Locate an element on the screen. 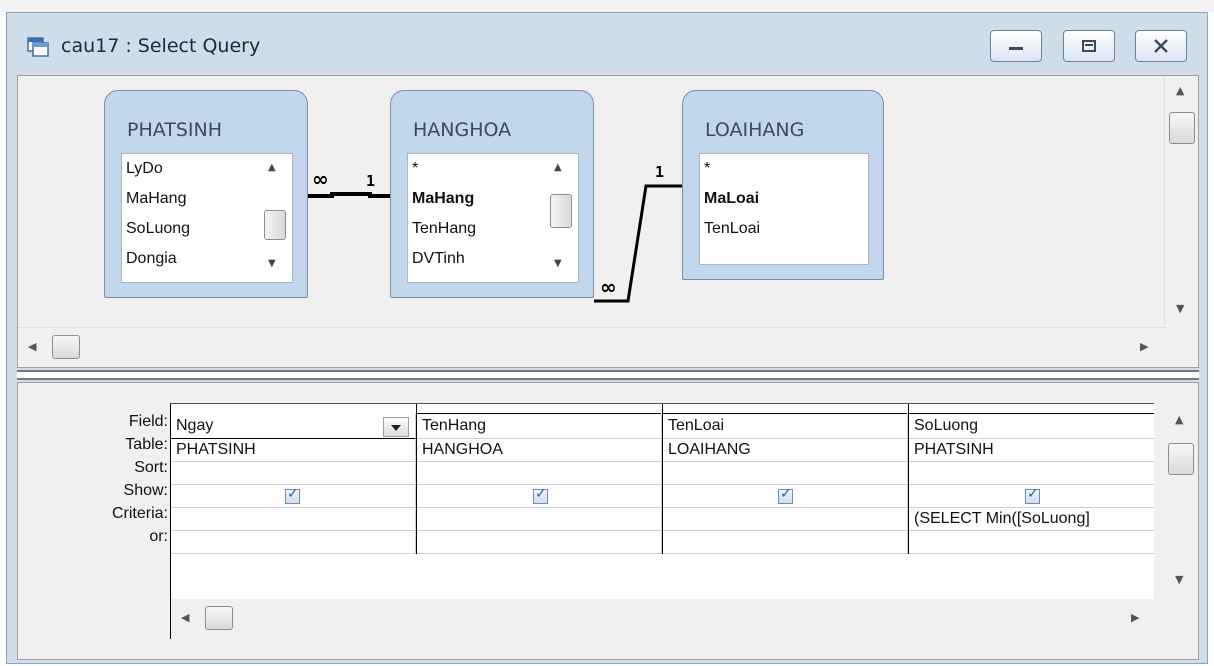 This screenshot has height=666, width=1214. restore-icon is located at coordinates (1089, 46).